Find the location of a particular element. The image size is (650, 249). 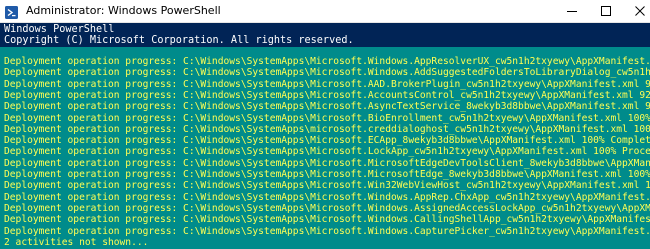

minimize-icon is located at coordinates (572, 11).